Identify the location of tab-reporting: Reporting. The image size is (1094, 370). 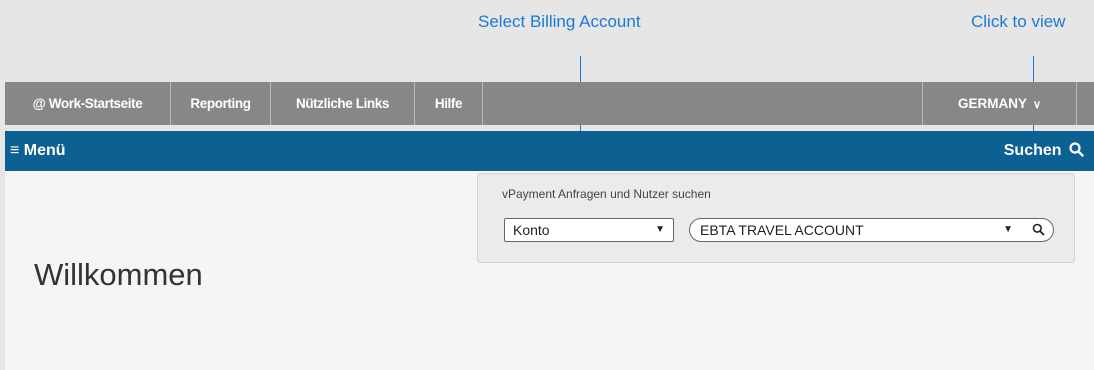
(221, 103).